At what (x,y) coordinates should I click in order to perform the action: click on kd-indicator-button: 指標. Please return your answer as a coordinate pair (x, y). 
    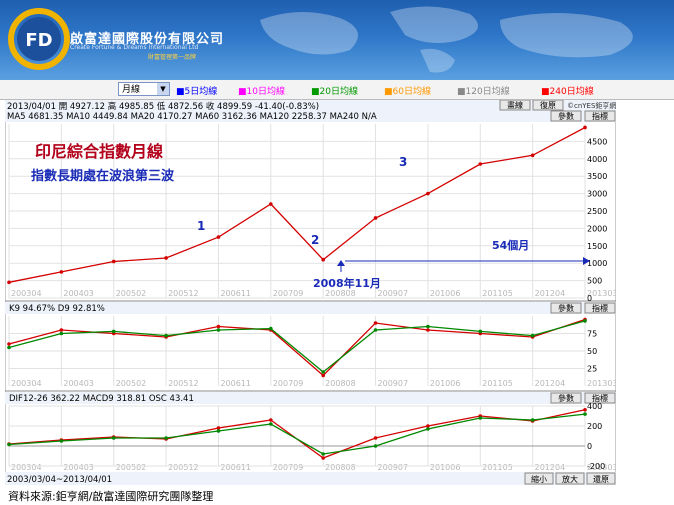
    Looking at the image, I should click on (600, 308).